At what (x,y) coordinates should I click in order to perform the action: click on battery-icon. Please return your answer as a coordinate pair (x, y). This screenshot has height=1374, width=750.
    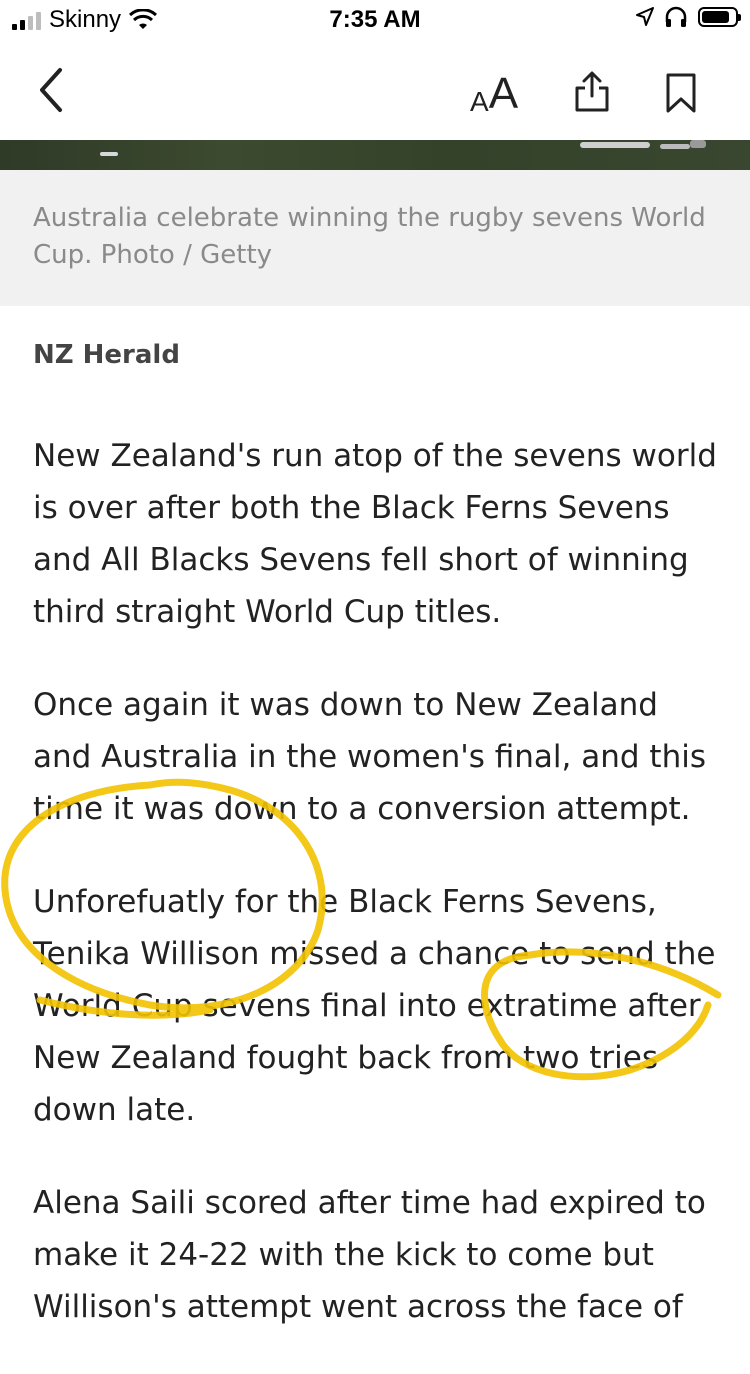
    Looking at the image, I should click on (719, 17).